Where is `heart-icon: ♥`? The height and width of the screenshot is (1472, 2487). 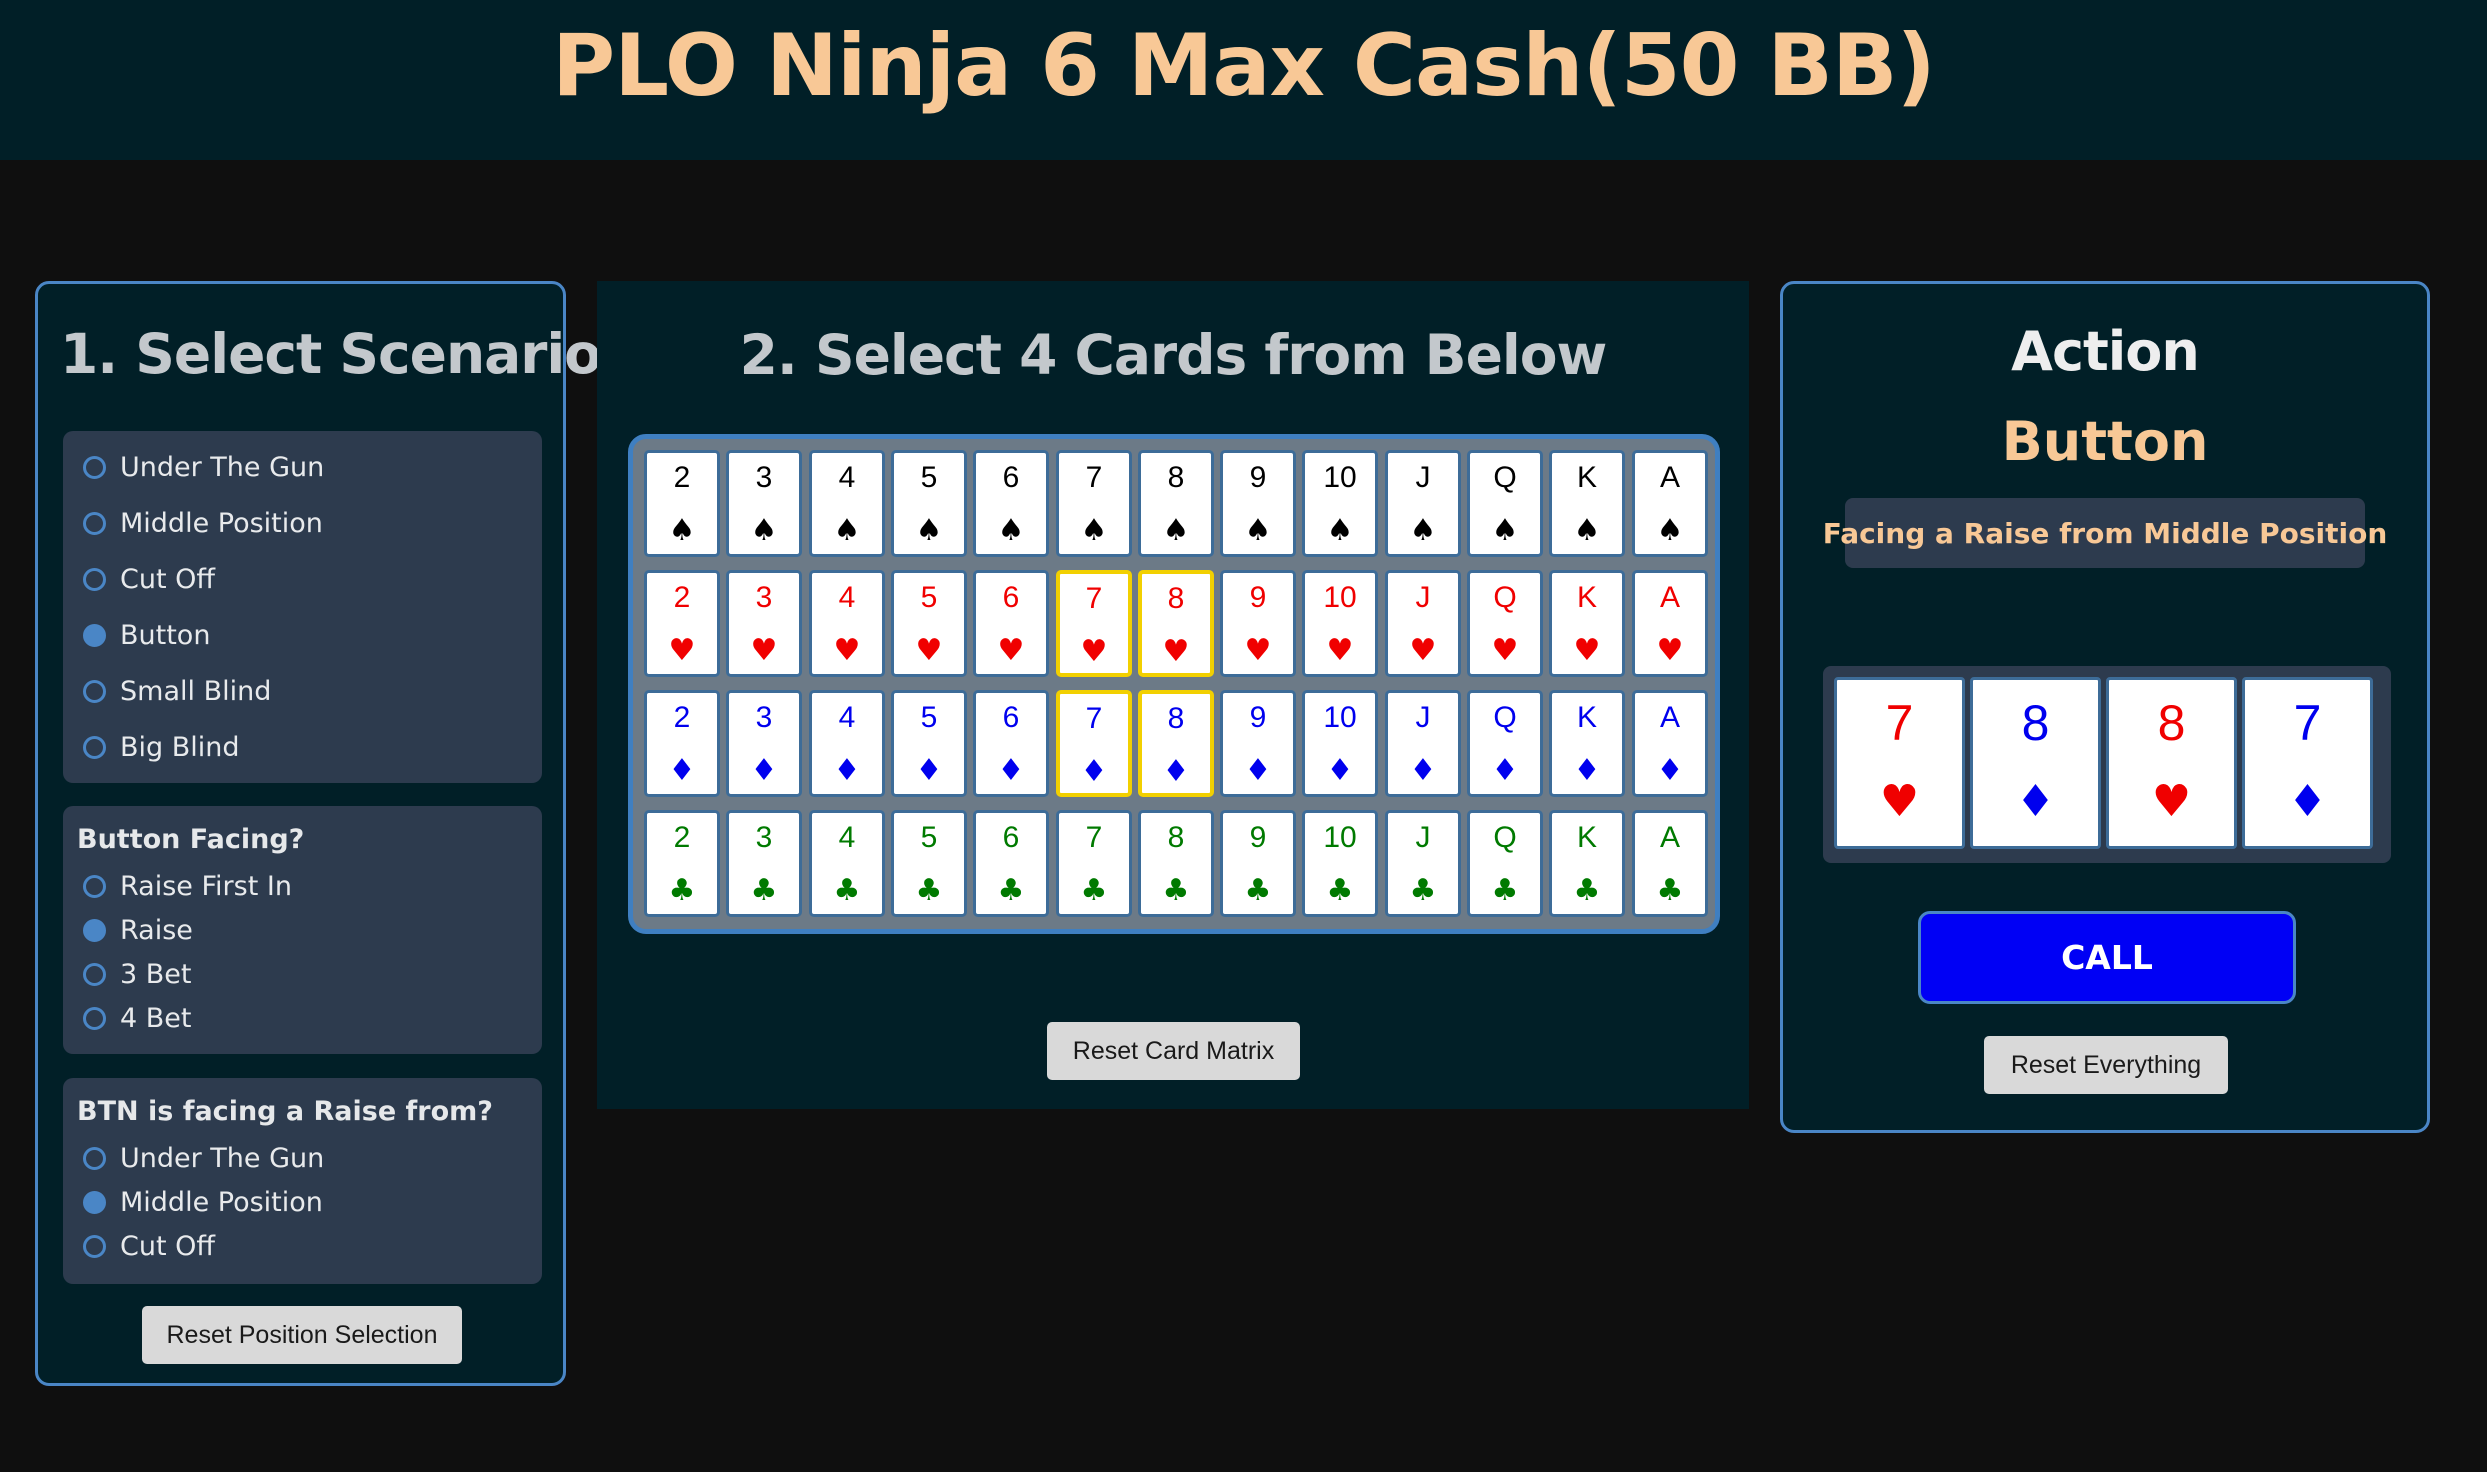
heart-icon: ♥ is located at coordinates (1505, 650).